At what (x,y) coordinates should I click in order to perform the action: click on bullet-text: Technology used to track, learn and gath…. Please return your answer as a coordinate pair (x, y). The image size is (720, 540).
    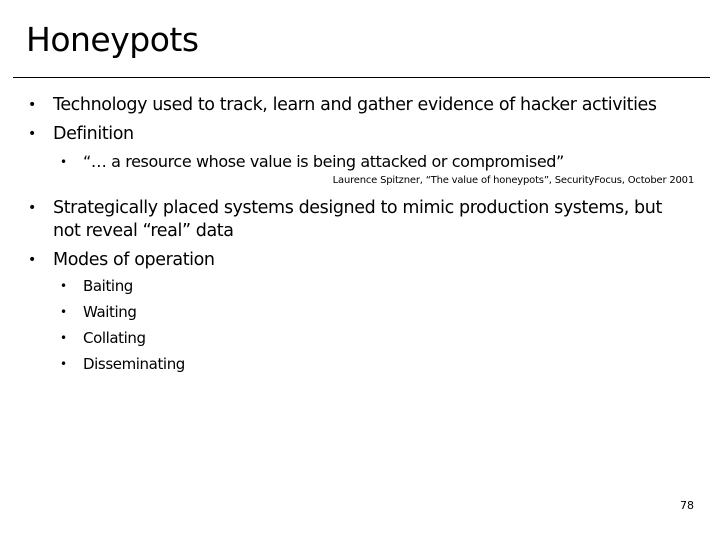
    Looking at the image, I should click on (355, 105).